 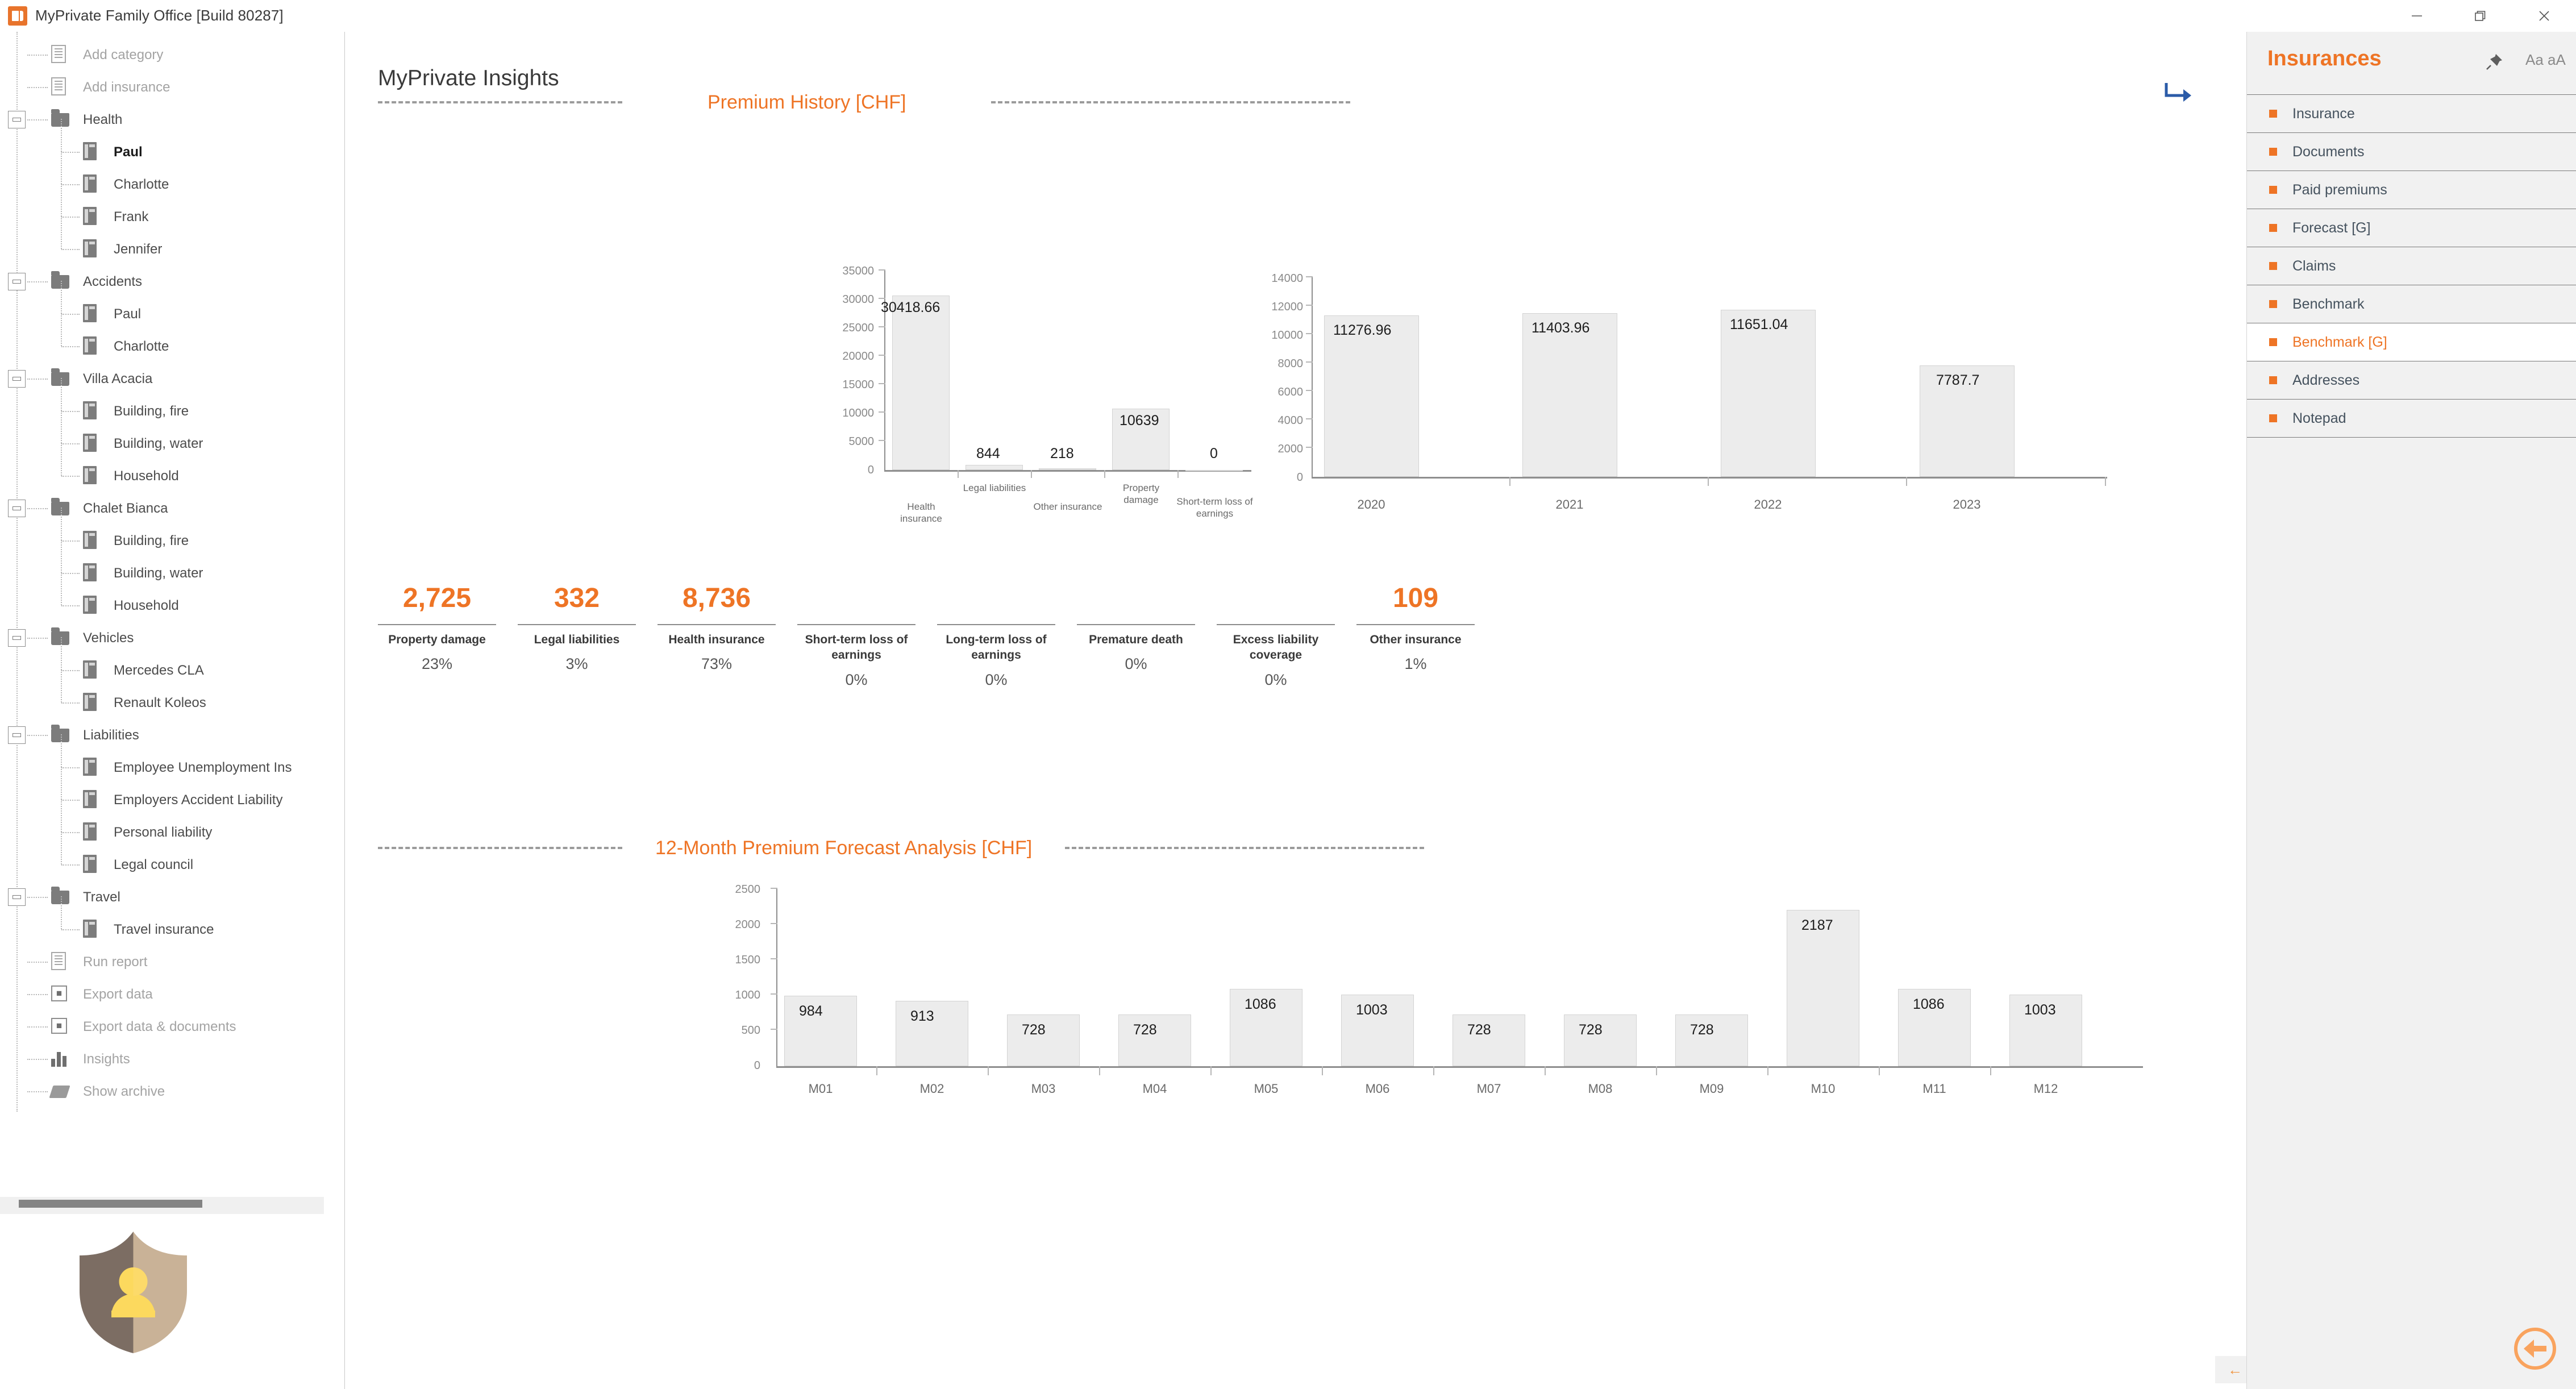 What do you see at coordinates (138, 249) in the screenshot?
I see `sidebar-item-label: Jennifer` at bounding box center [138, 249].